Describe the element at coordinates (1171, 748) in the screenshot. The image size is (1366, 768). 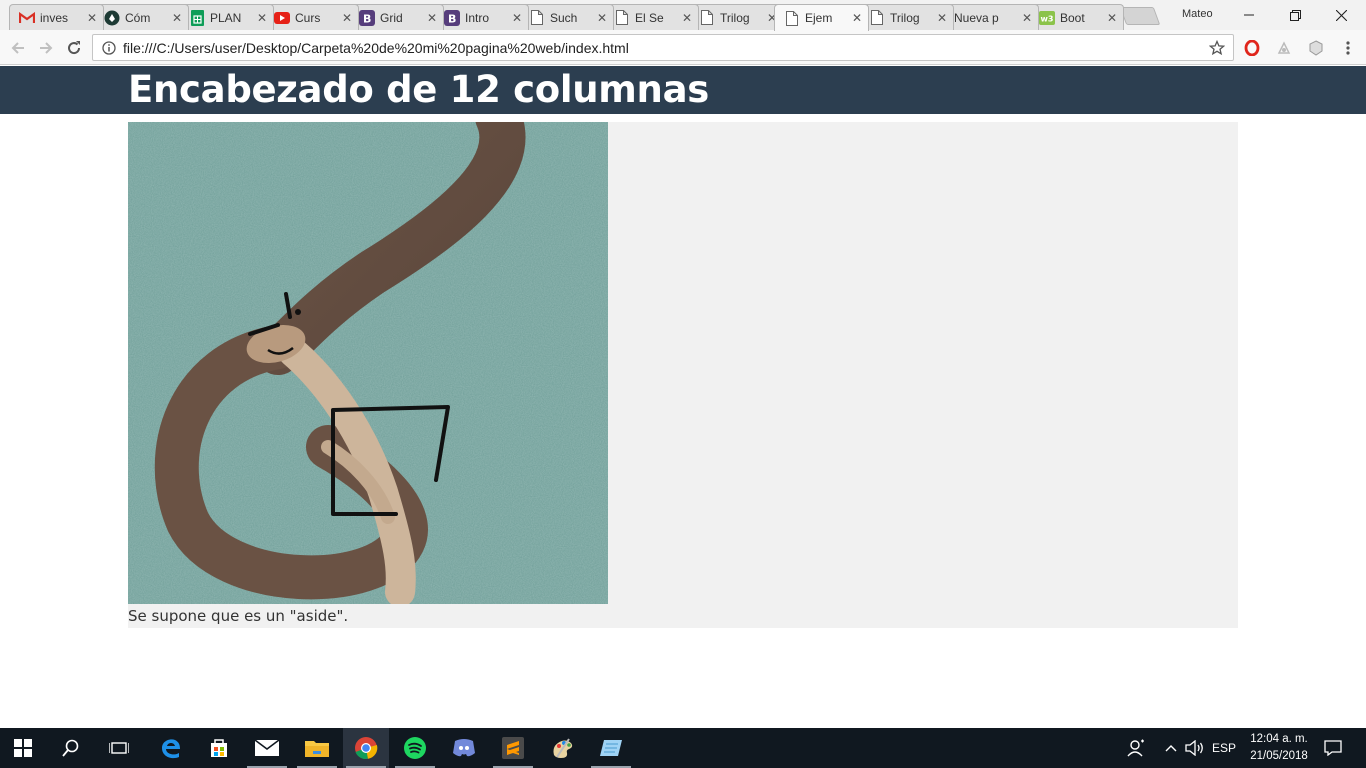
I see `chevron-up-icon` at that location.